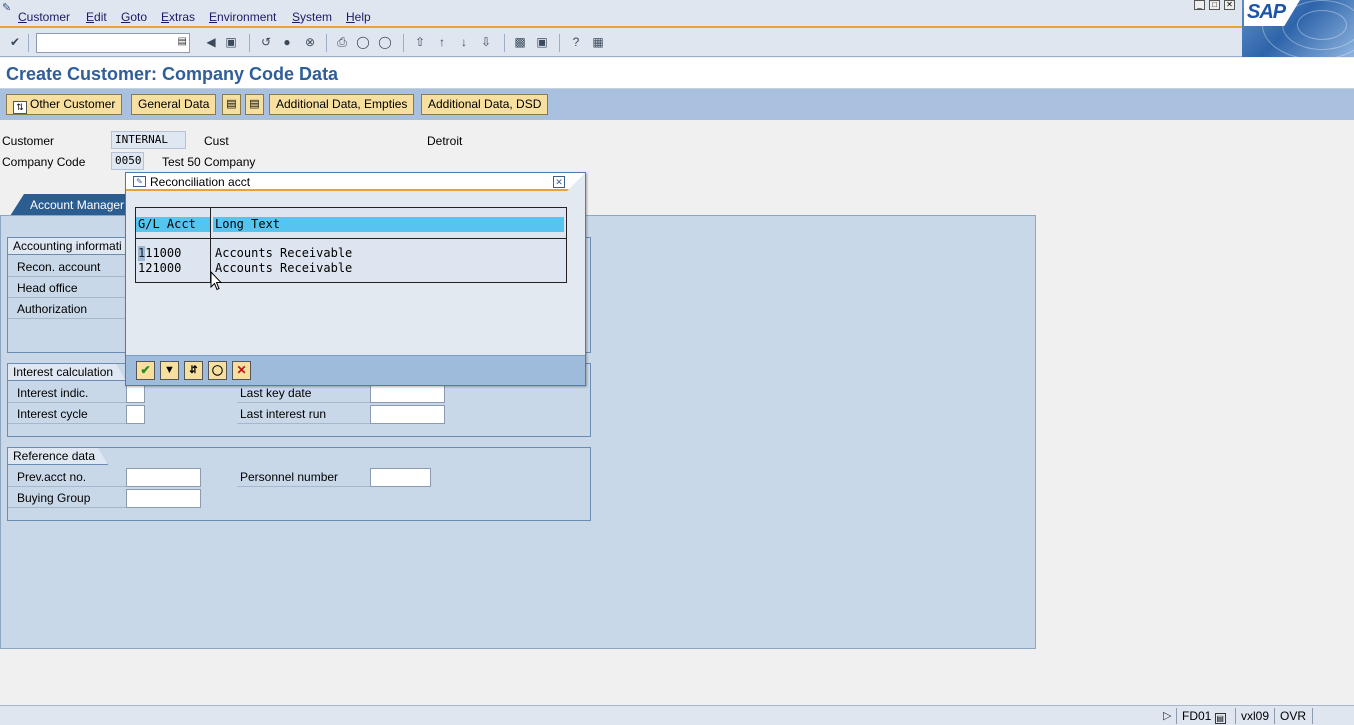  What do you see at coordinates (67, 394) in the screenshot?
I see `interest-indicator-label: Interest indic.` at bounding box center [67, 394].